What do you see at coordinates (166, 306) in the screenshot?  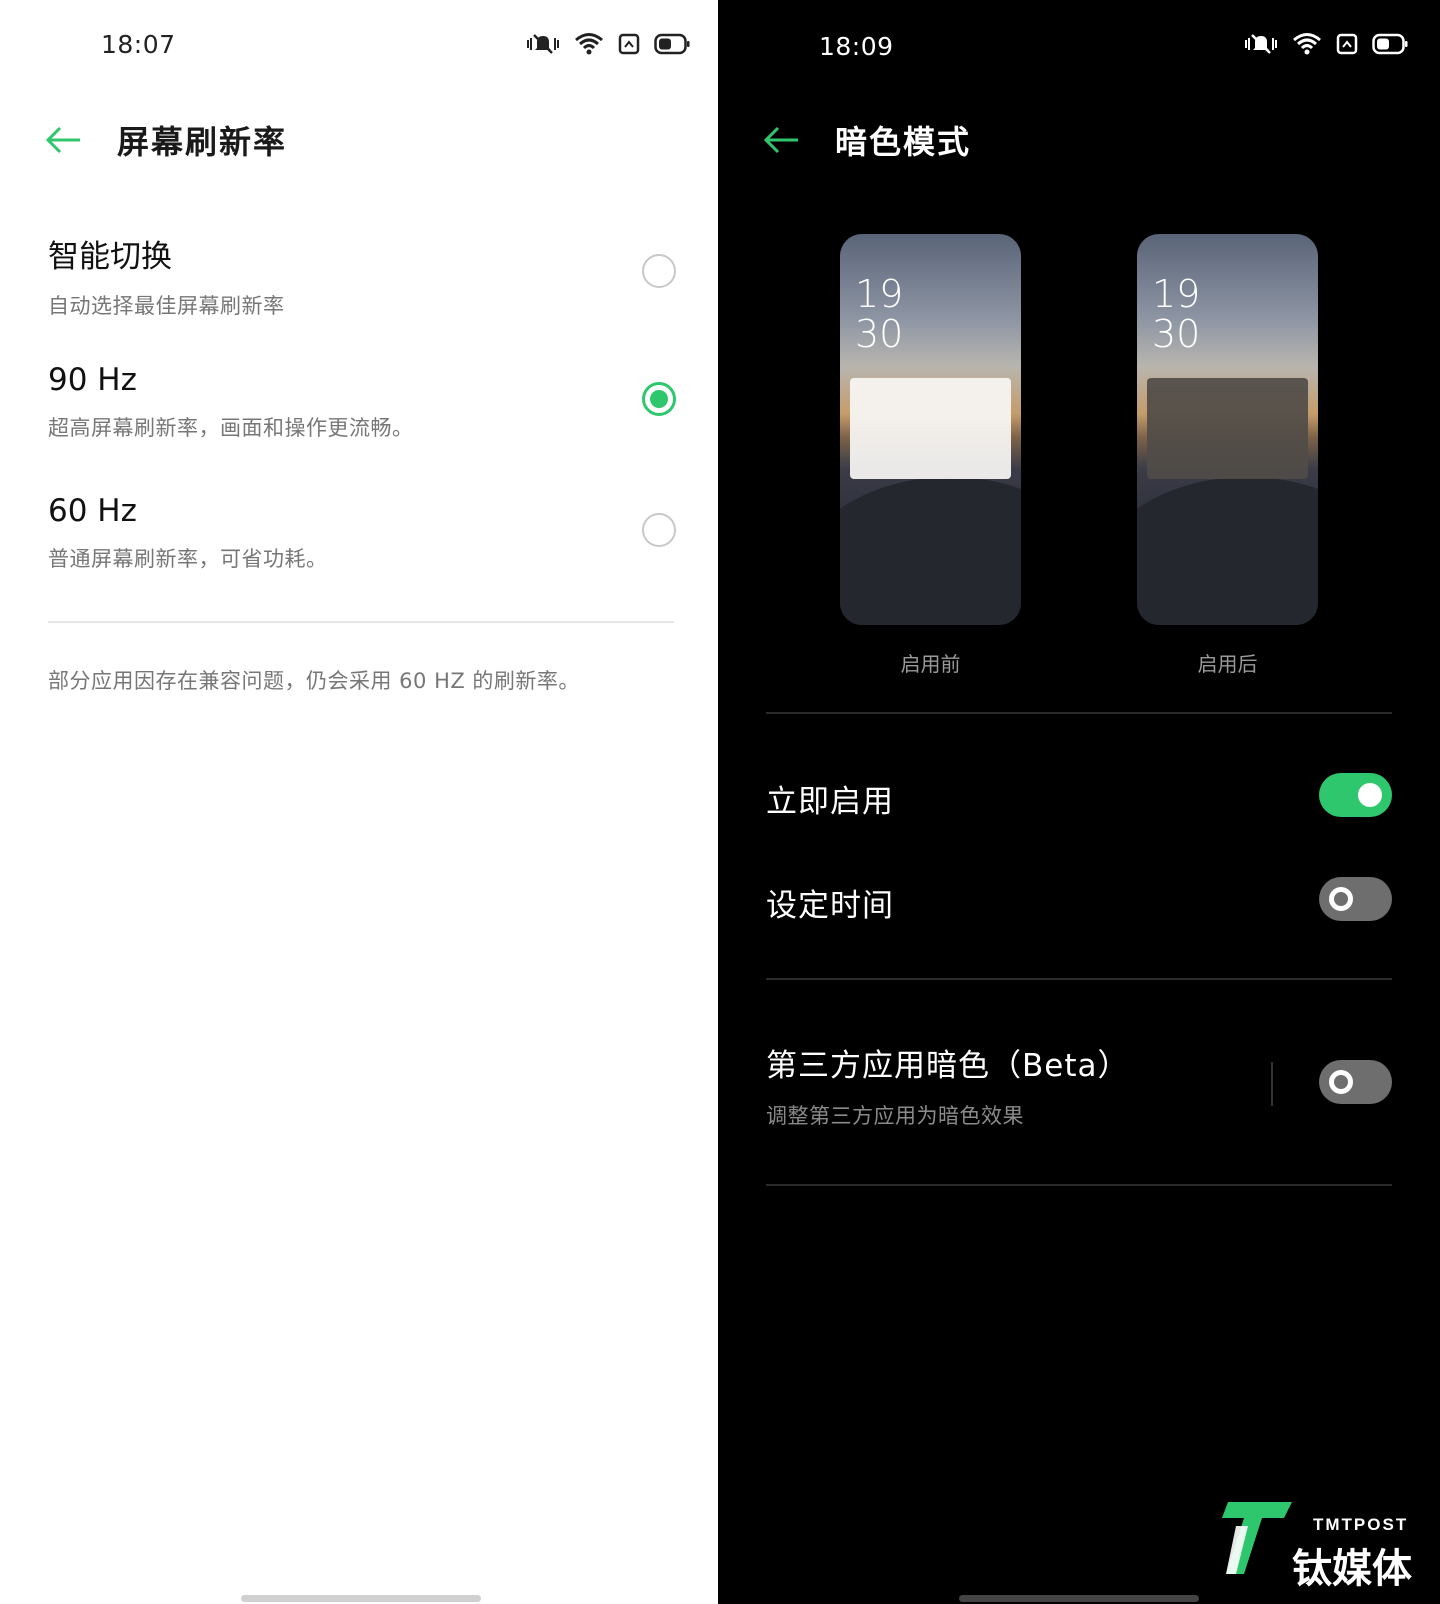 I see `option-subtitle: 自动选择最佳屏幕刷新率` at bounding box center [166, 306].